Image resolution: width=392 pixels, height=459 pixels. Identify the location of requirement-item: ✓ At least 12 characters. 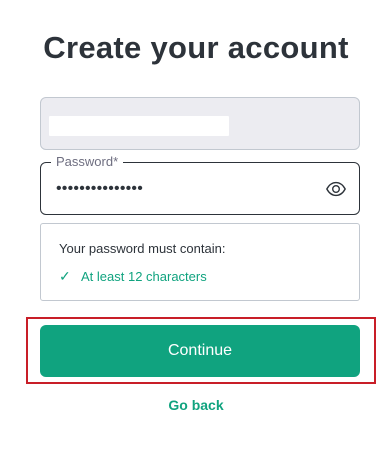
(133, 276).